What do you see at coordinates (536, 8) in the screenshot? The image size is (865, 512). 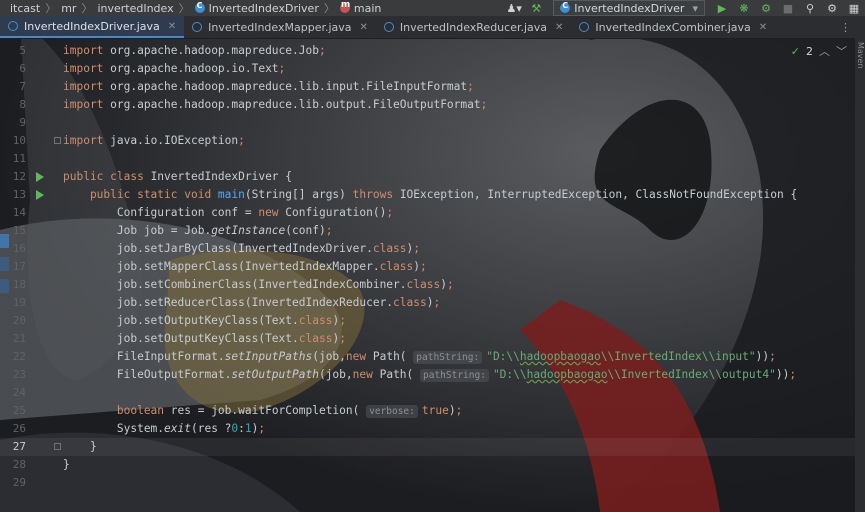 I see `build-hammer-icon: ⚒` at bounding box center [536, 8].